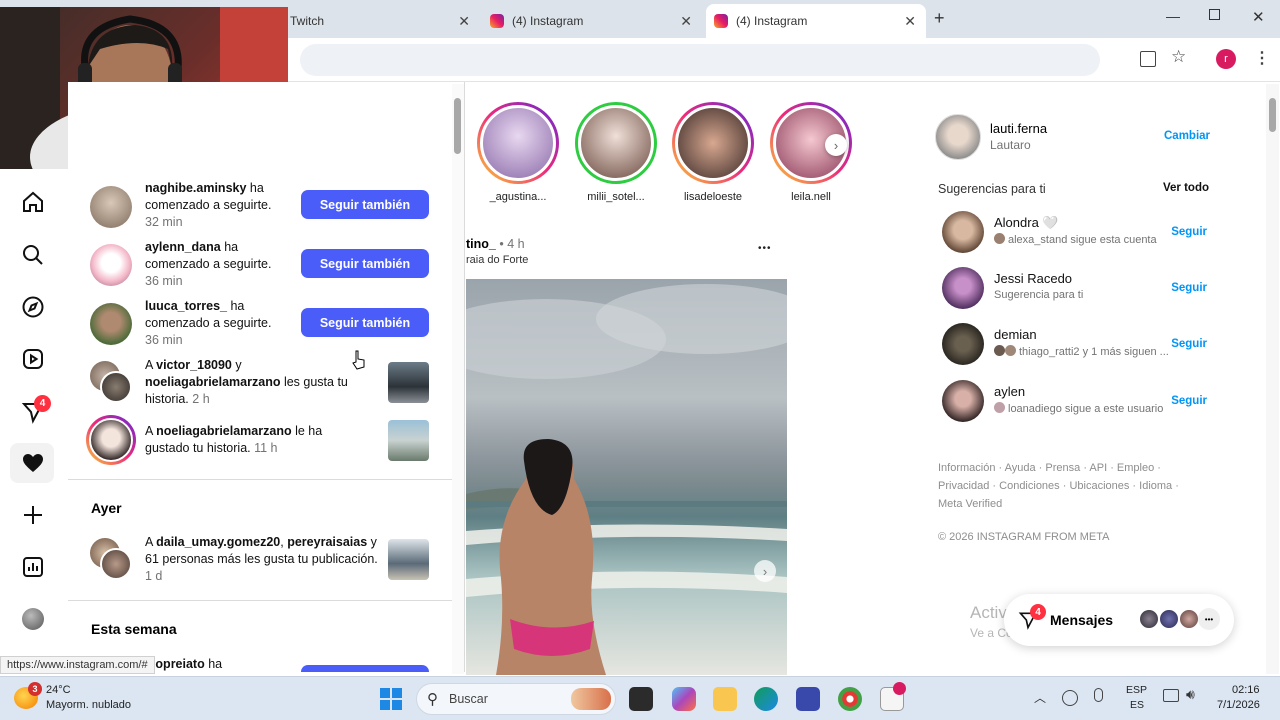 This screenshot has width=1280, height=720. What do you see at coordinates (408, 559) in the screenshot?
I see `post-thumbnail` at bounding box center [408, 559].